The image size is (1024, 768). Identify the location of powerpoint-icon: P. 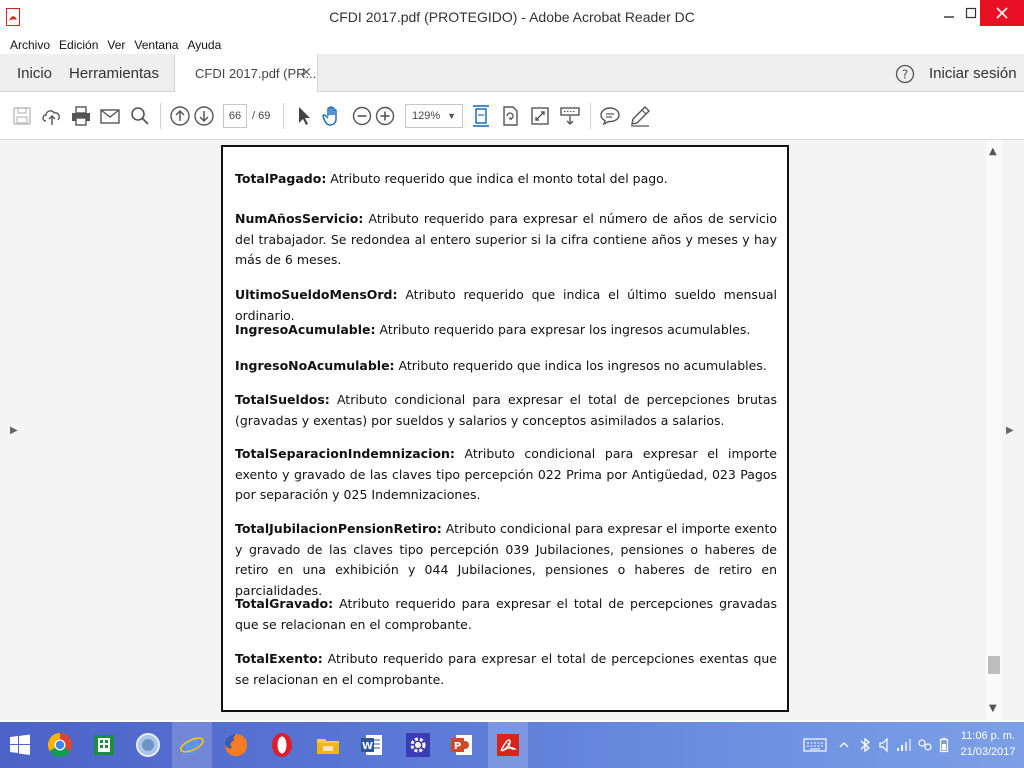
(462, 745).